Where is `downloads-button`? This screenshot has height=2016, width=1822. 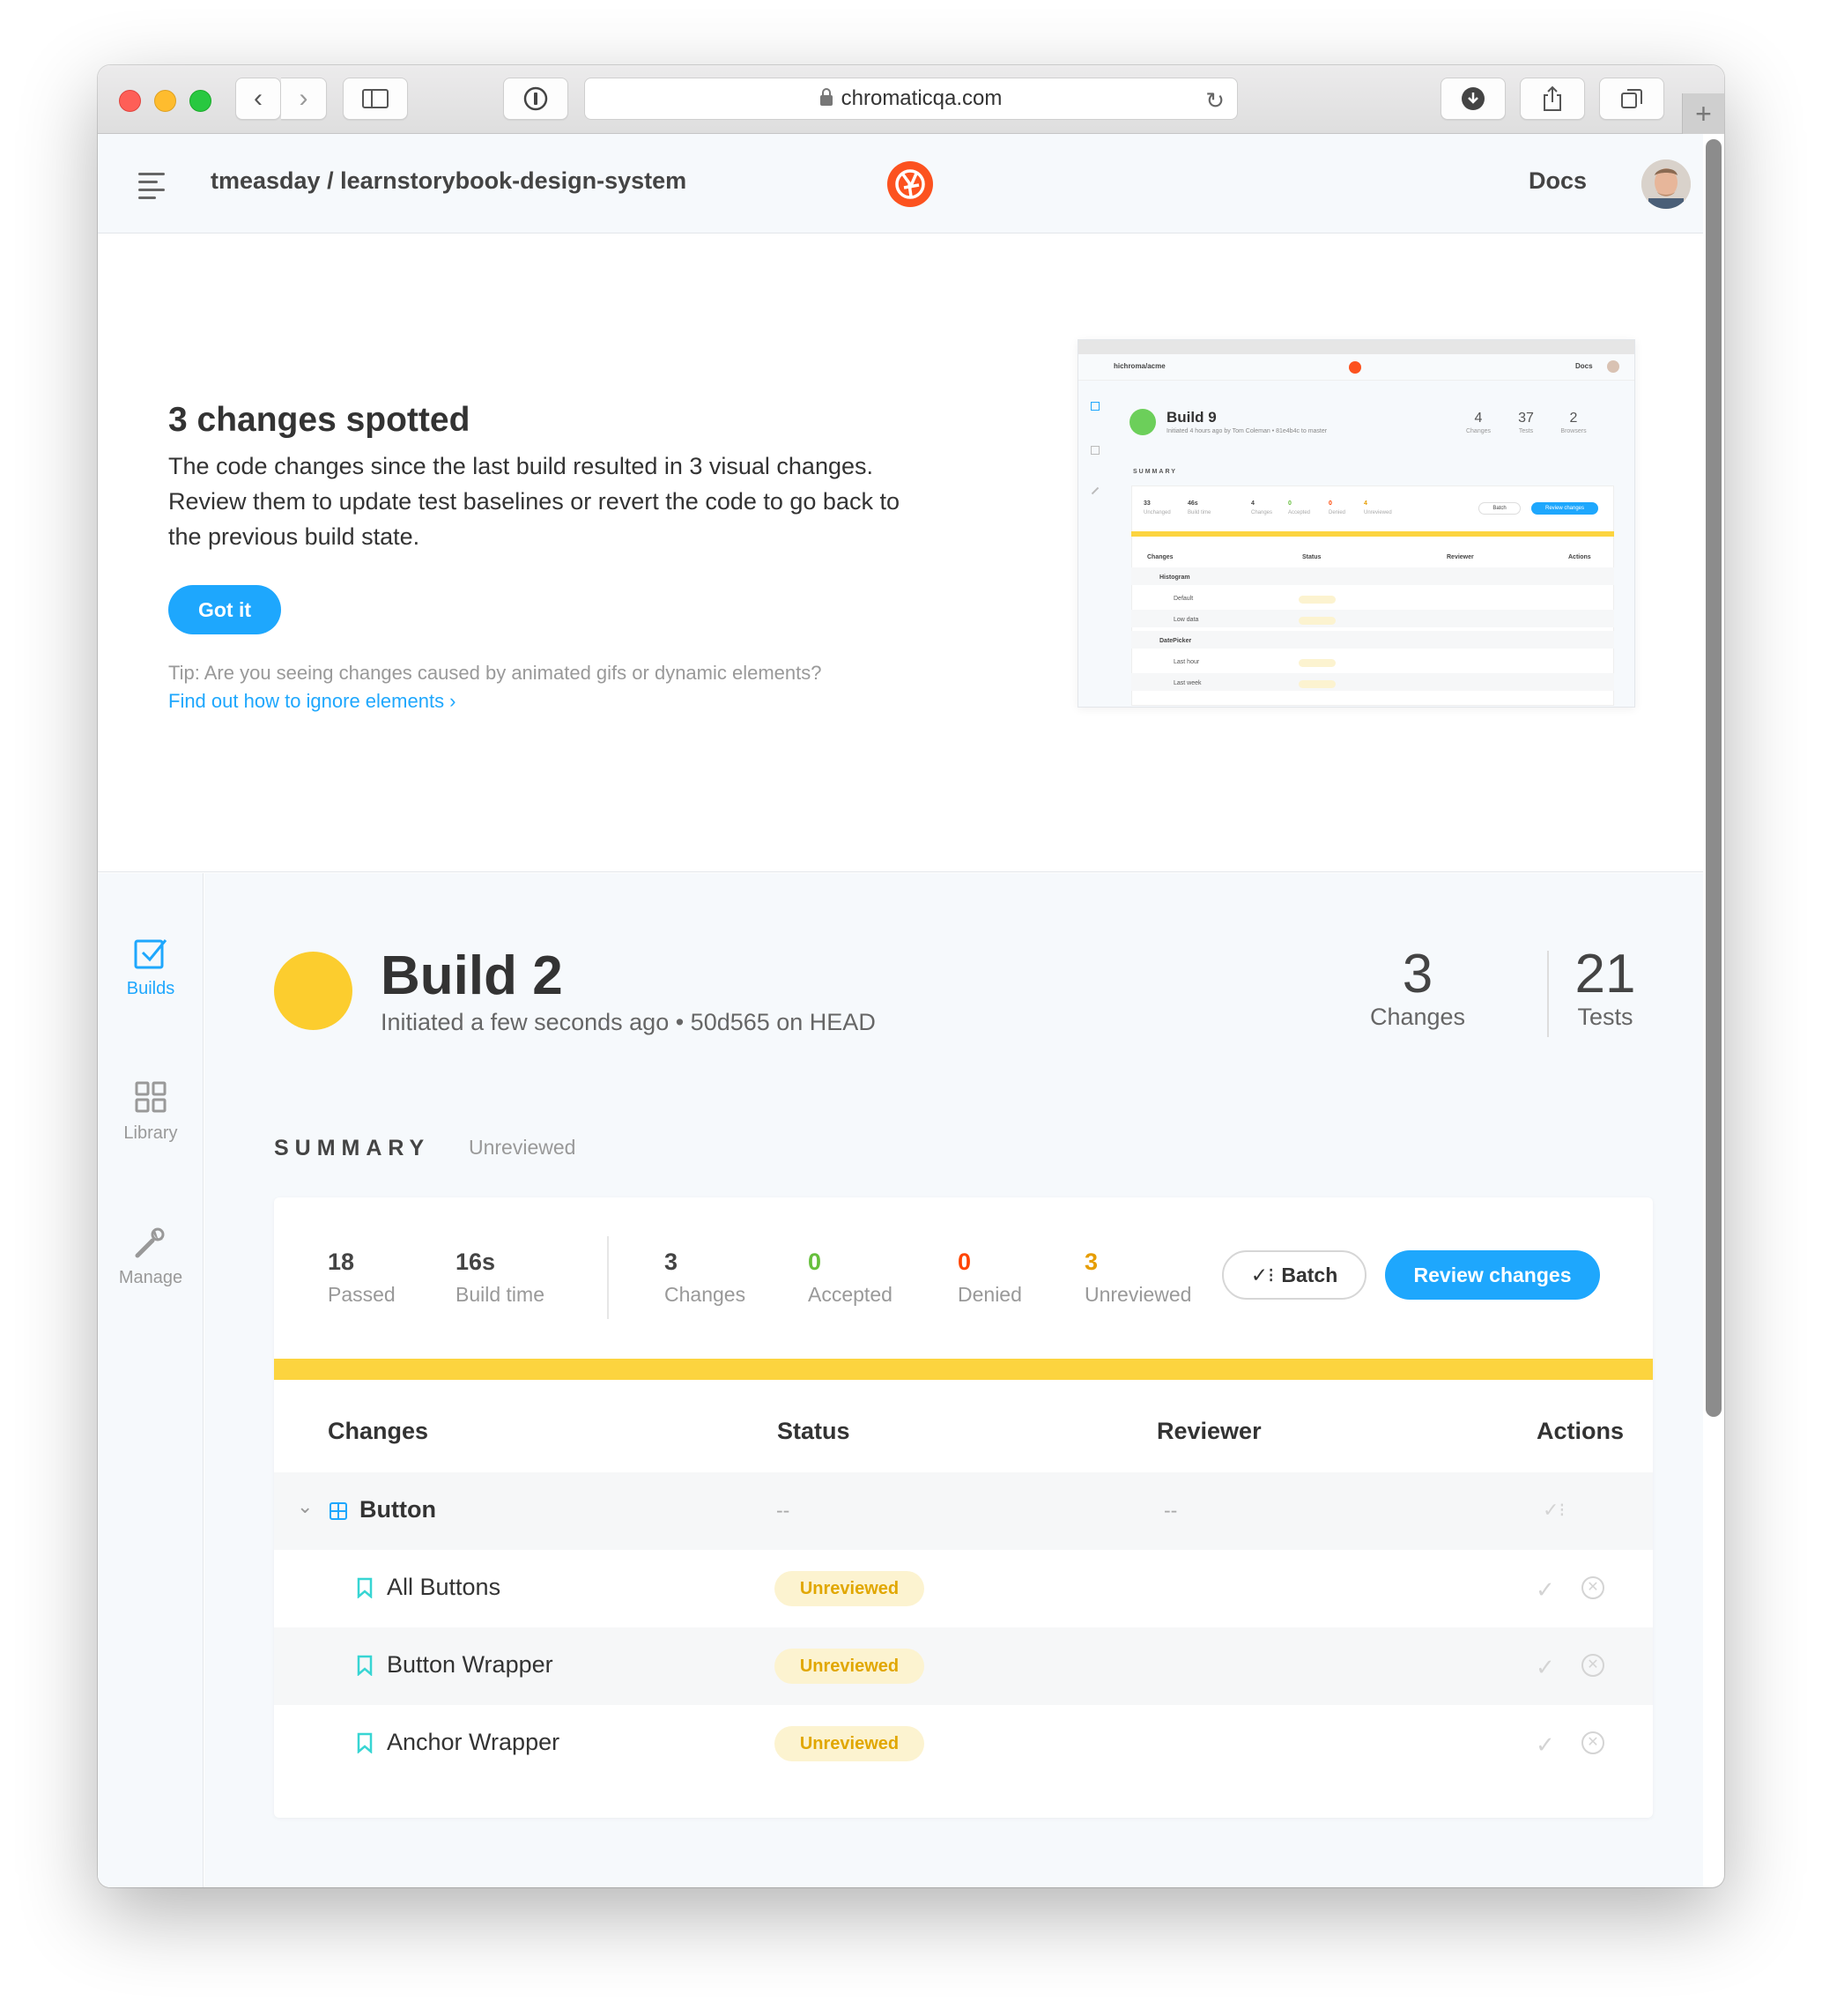
downloads-button is located at coordinates (1473, 99).